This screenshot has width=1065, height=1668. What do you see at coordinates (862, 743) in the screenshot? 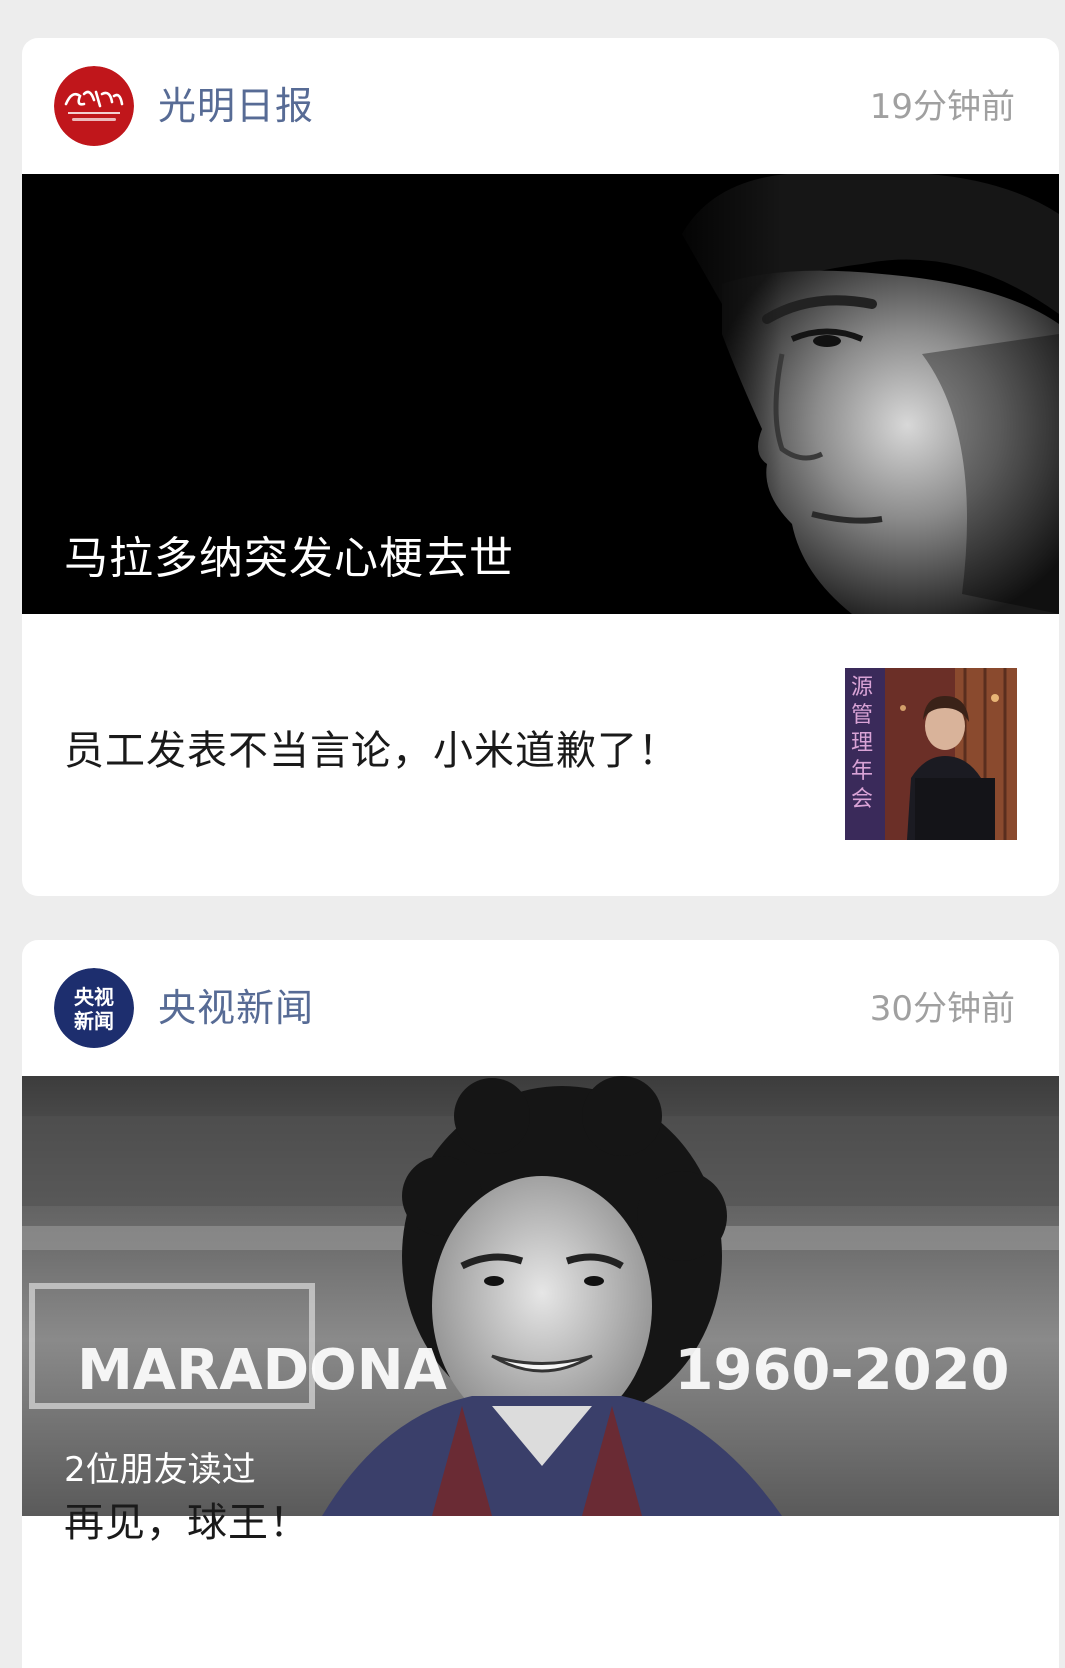
I see `thumb-text: 理` at bounding box center [862, 743].